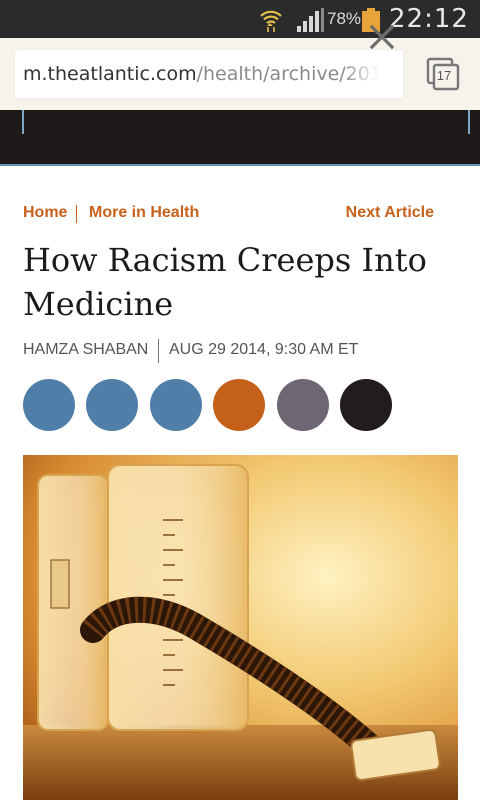 The width and height of the screenshot is (480, 800). Describe the element at coordinates (429, 19) in the screenshot. I see `status-clock: 22:12` at that location.